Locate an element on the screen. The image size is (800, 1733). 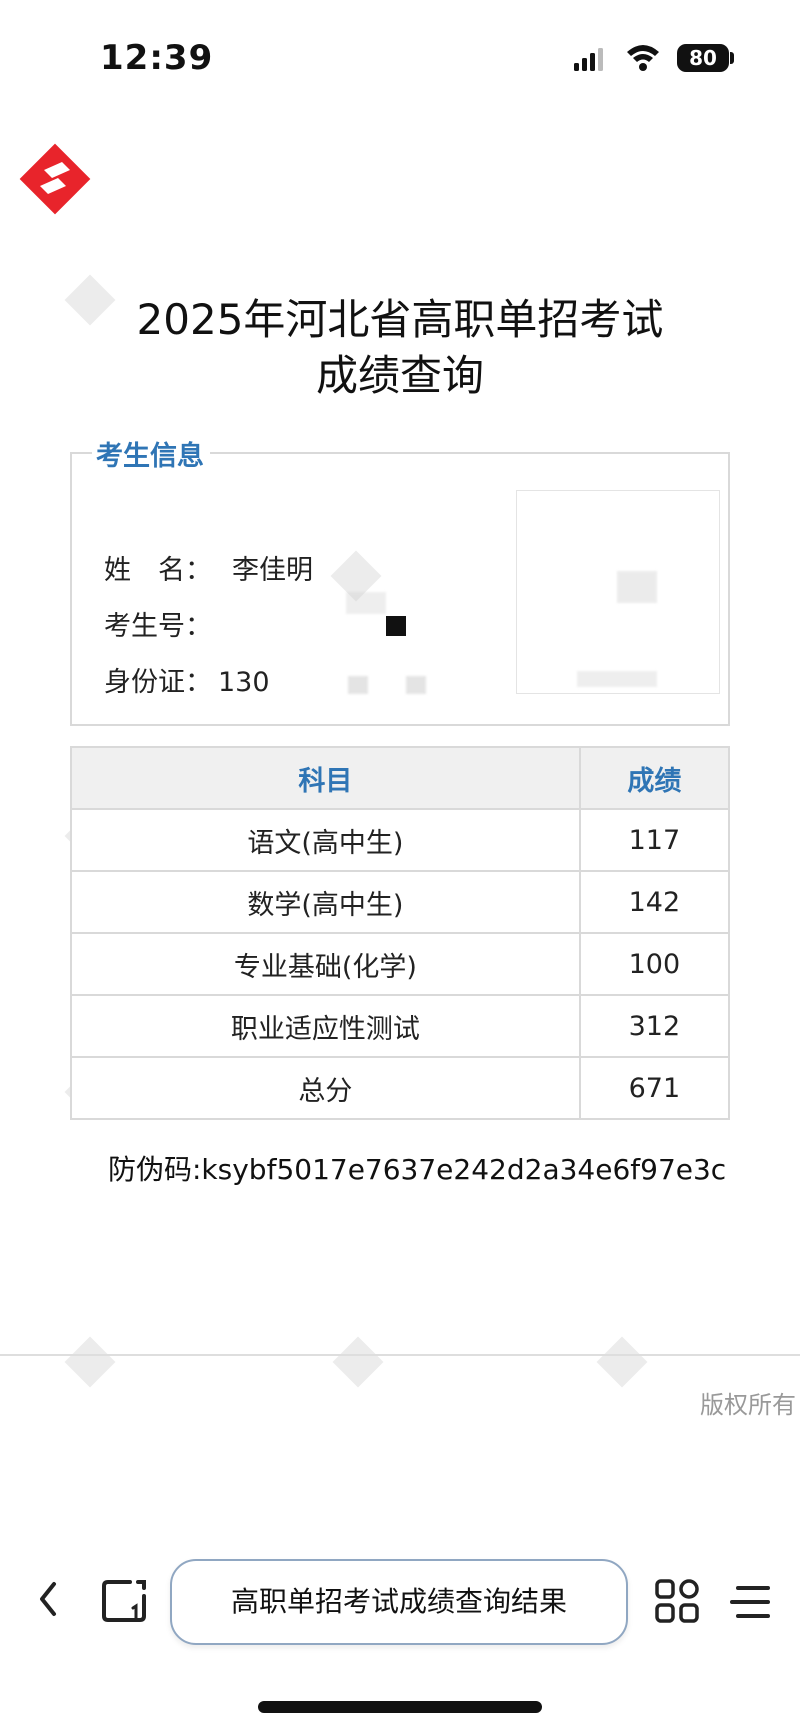
anti-fake-code: 防伪码:ksybf5017e7637e242d2a34e6f97e3c is located at coordinates (417, 1169).